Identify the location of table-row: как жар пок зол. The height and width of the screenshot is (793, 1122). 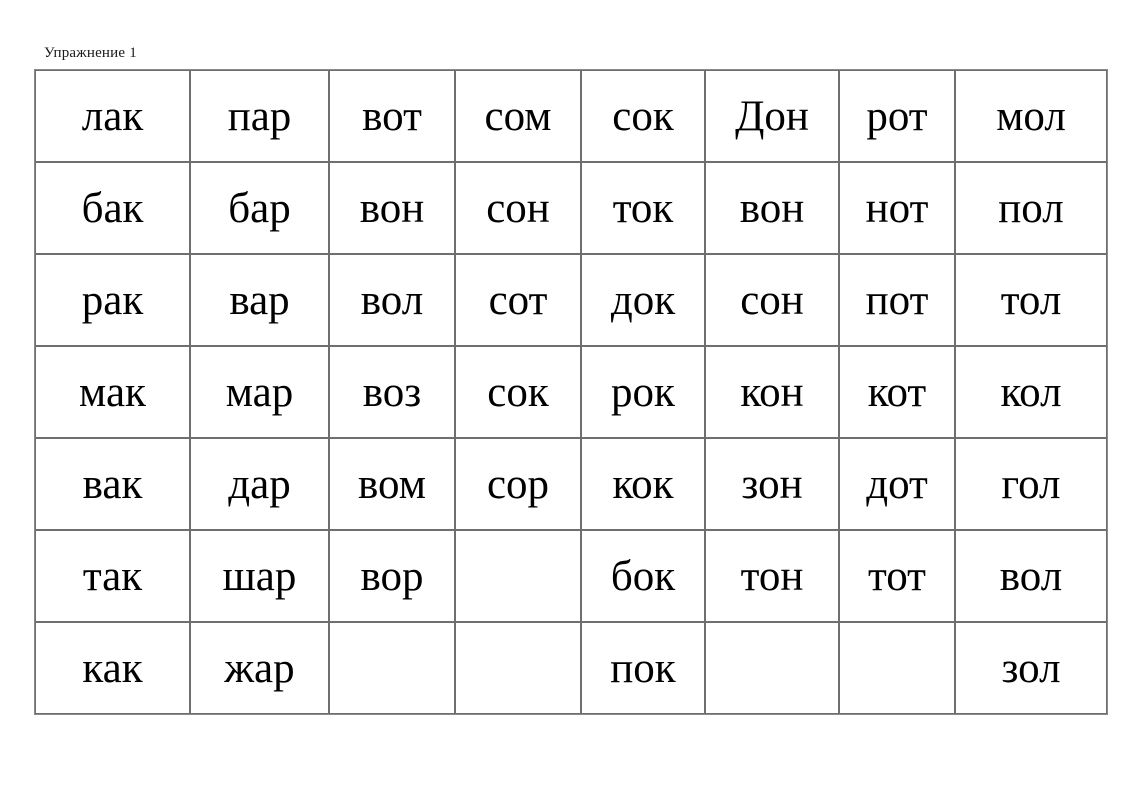
(571, 668).